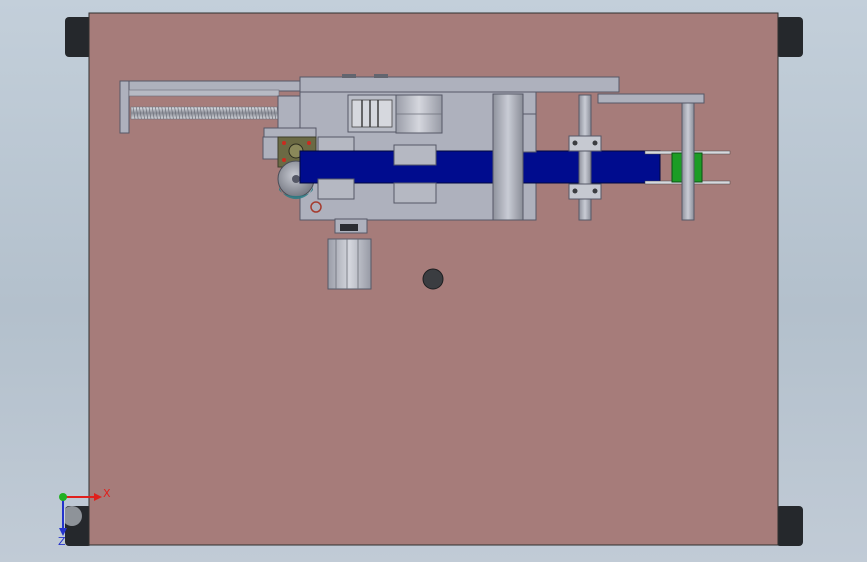 This screenshot has width=867, height=562. I want to click on pillar-right, so click(688, 160).